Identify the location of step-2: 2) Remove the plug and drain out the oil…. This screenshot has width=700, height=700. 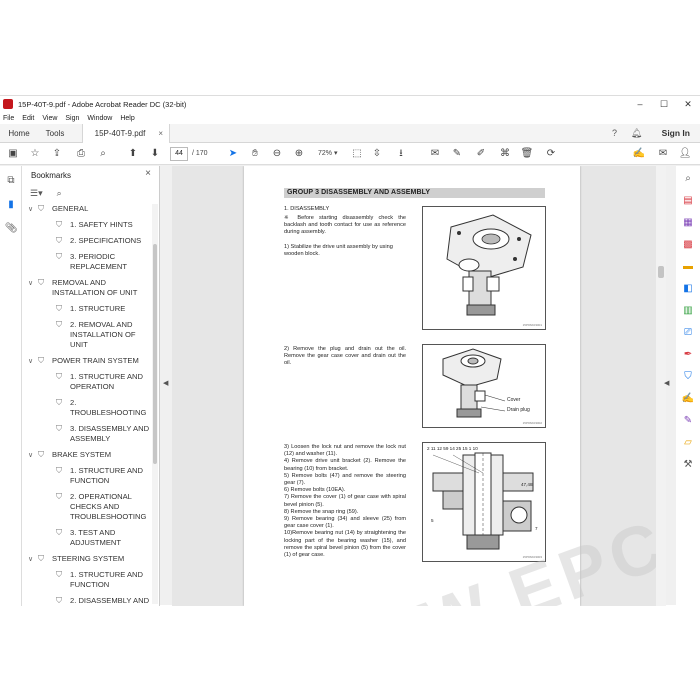
(345, 356).